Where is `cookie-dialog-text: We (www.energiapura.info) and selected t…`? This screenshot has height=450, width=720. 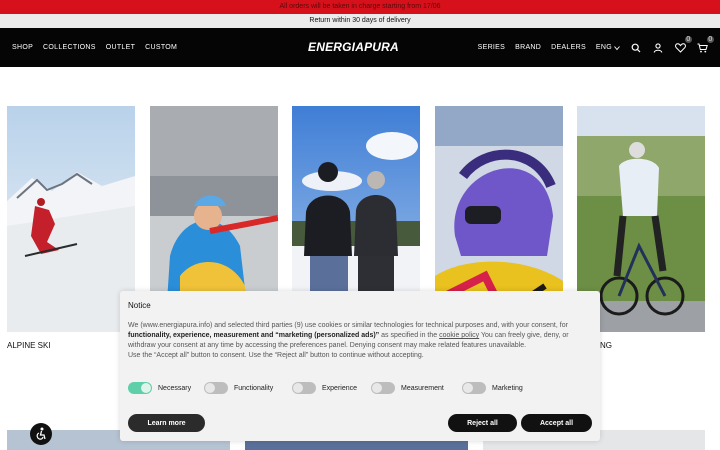
cookie-dialog-text: We (www.energiapura.info) and selected t… is located at coordinates (348, 335).